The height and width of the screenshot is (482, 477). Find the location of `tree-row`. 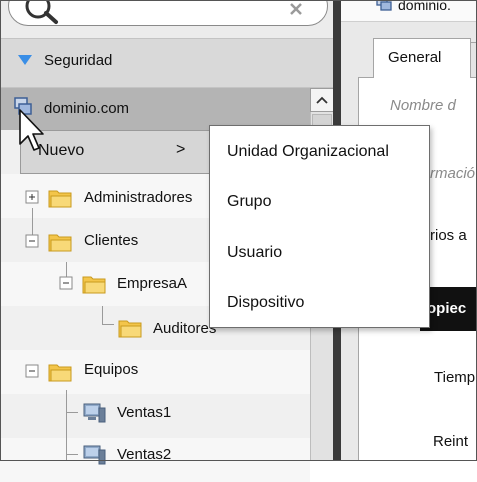

tree-row is located at coordinates (155, 372).